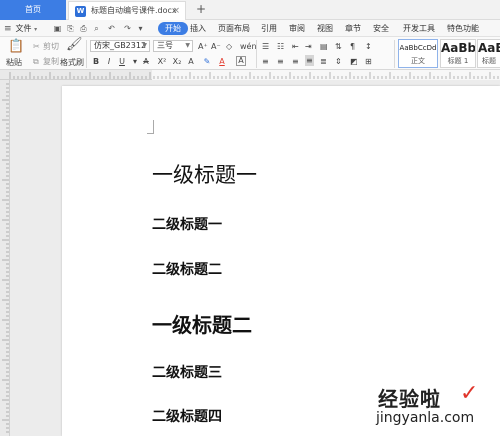 The image size is (500, 436). What do you see at coordinates (352, 46) in the screenshot?
I see `show-hide-marks-icon: ¶` at bounding box center [352, 46].